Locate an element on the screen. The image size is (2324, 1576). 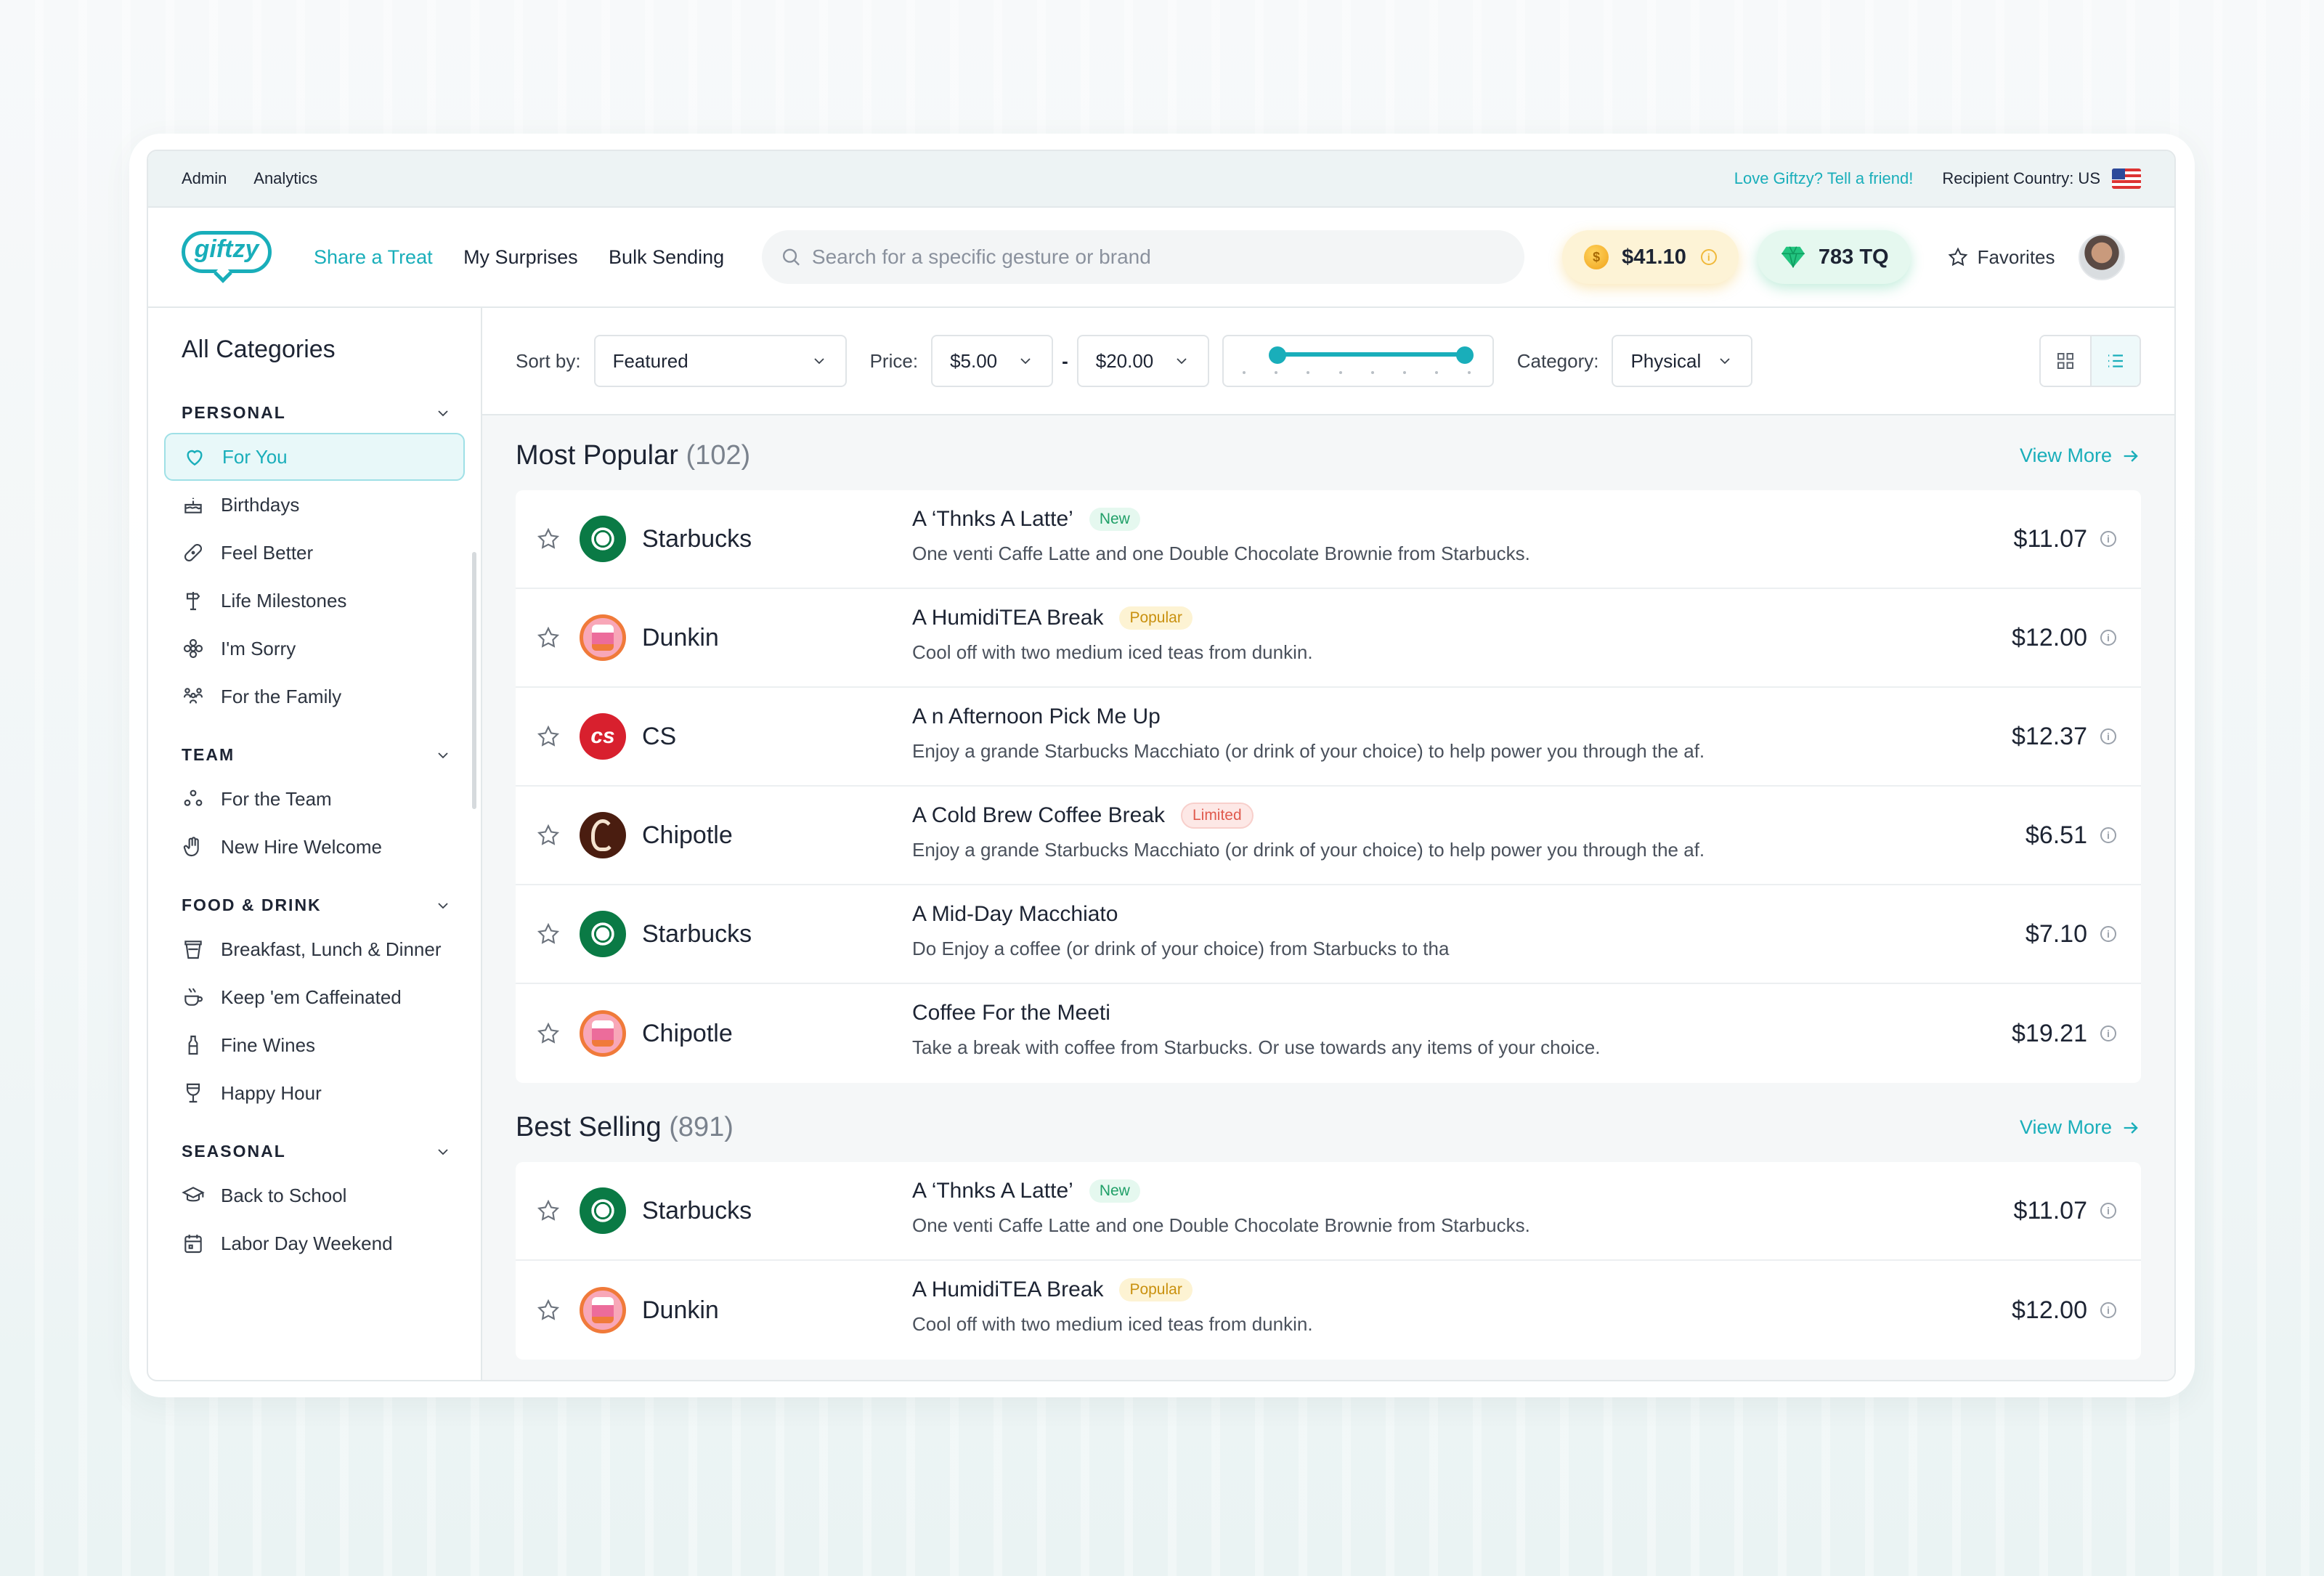
grid-view-button is located at coordinates (2065, 361).